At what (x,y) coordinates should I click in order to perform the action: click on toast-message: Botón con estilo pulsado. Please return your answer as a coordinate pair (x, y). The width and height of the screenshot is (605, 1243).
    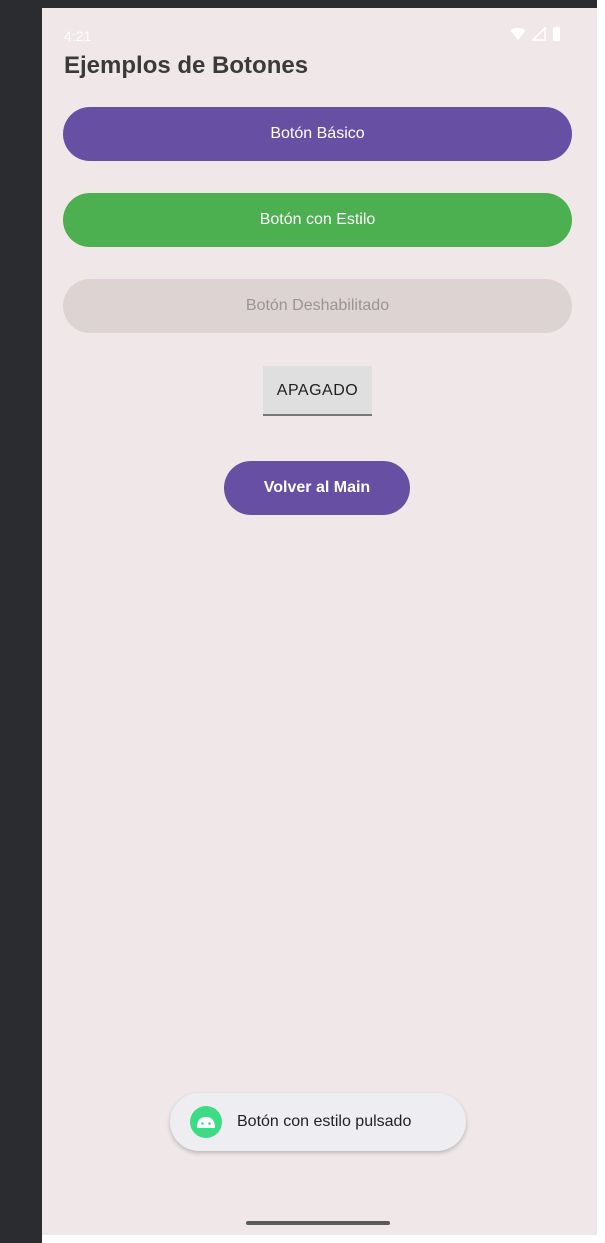
    Looking at the image, I should click on (318, 1122).